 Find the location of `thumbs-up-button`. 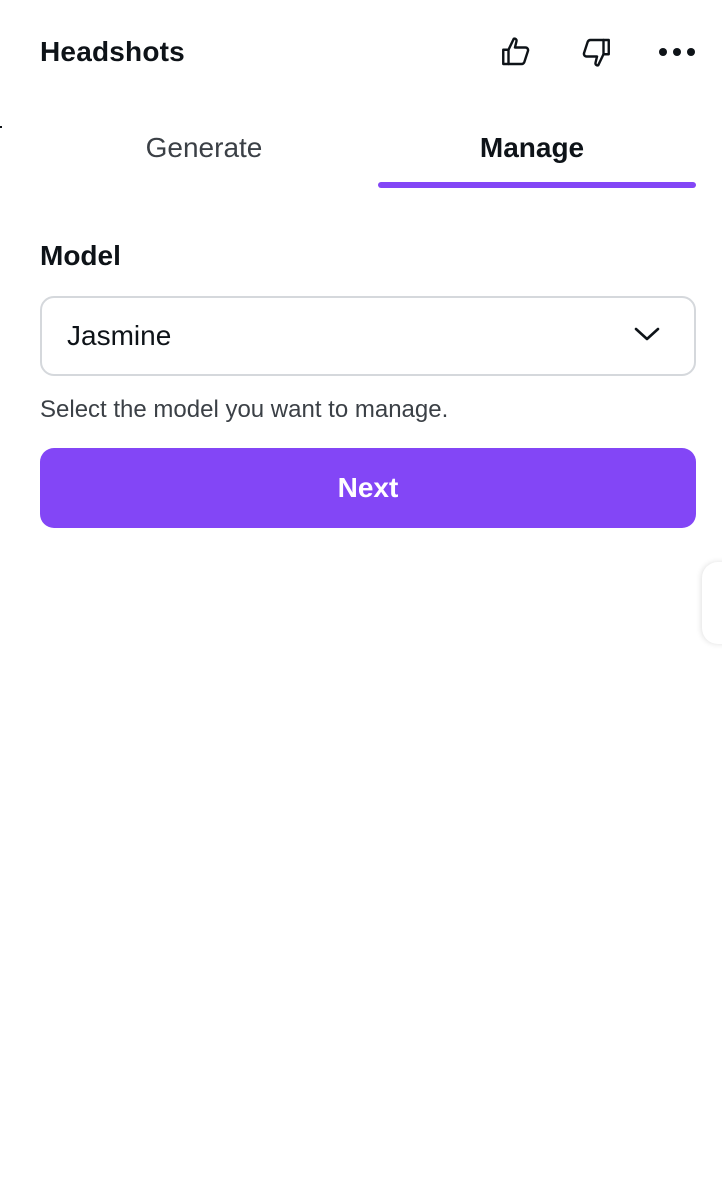

thumbs-up-button is located at coordinates (516, 52).